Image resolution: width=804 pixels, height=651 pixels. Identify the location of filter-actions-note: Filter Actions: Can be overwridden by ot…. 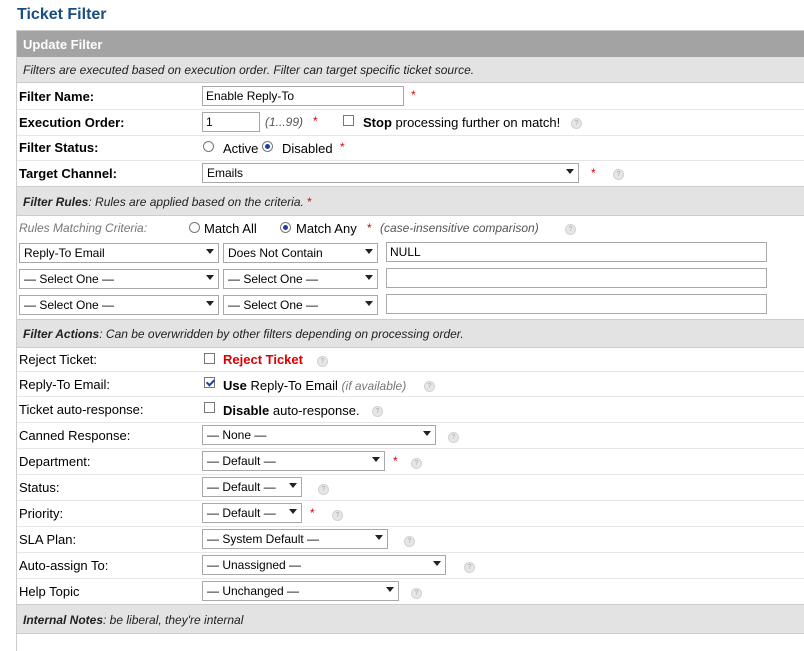
(243, 334).